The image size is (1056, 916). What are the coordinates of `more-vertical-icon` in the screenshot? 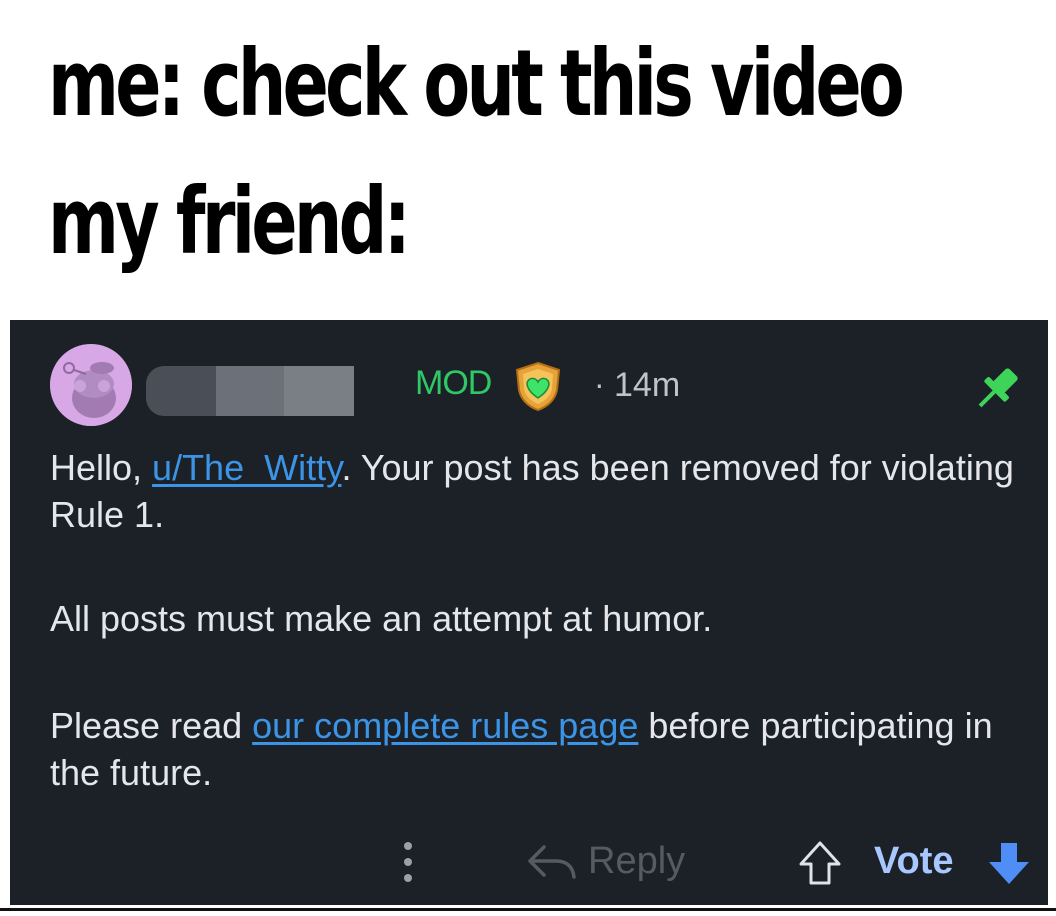 It's located at (408, 862).